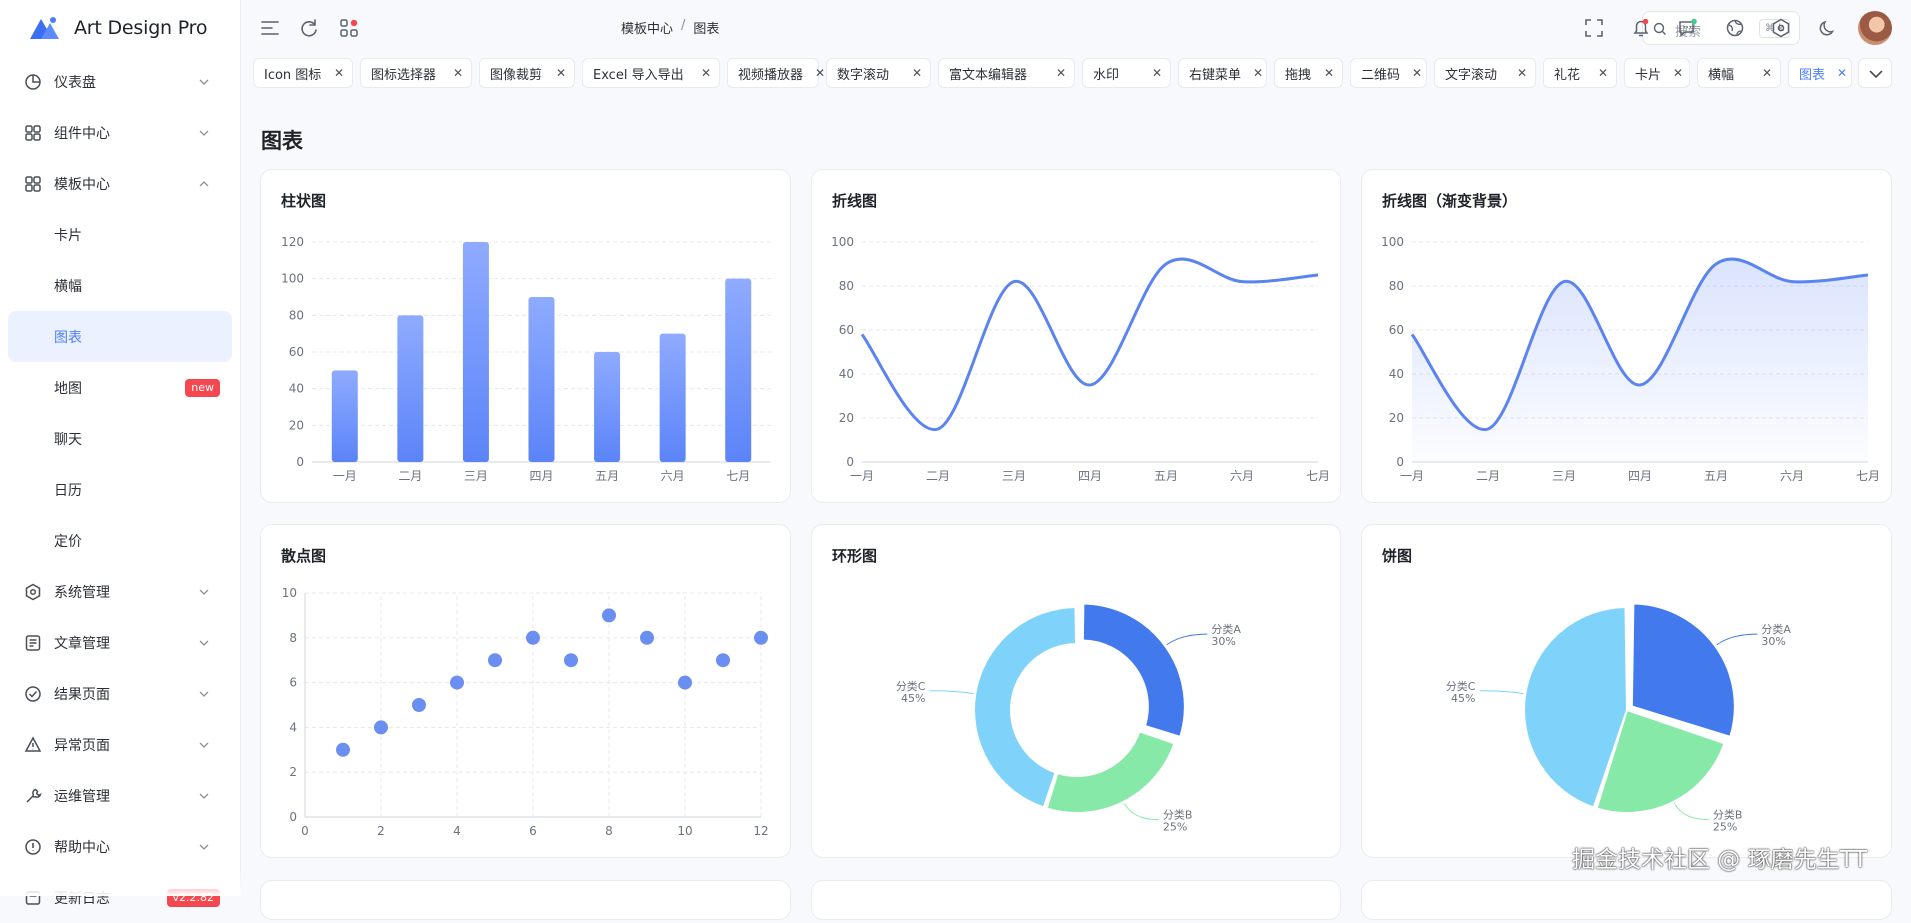  Describe the element at coordinates (120, 540) in the screenshot. I see `sidebar-item: 定价` at that location.